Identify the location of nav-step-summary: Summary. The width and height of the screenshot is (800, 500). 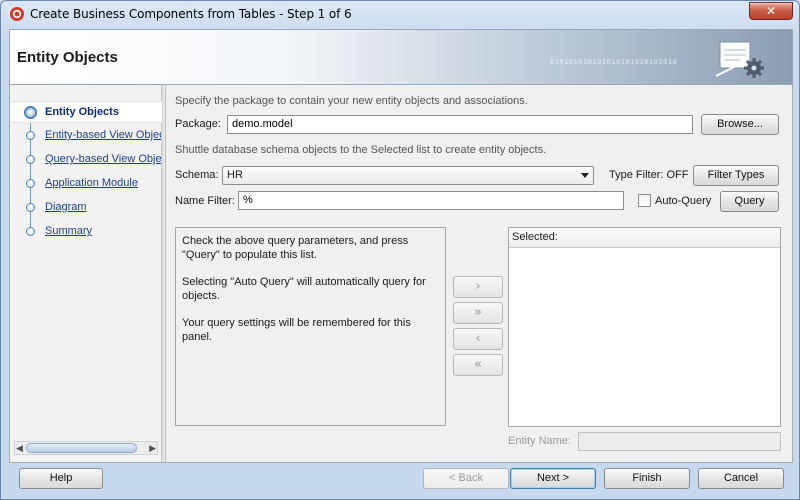
(86, 232).